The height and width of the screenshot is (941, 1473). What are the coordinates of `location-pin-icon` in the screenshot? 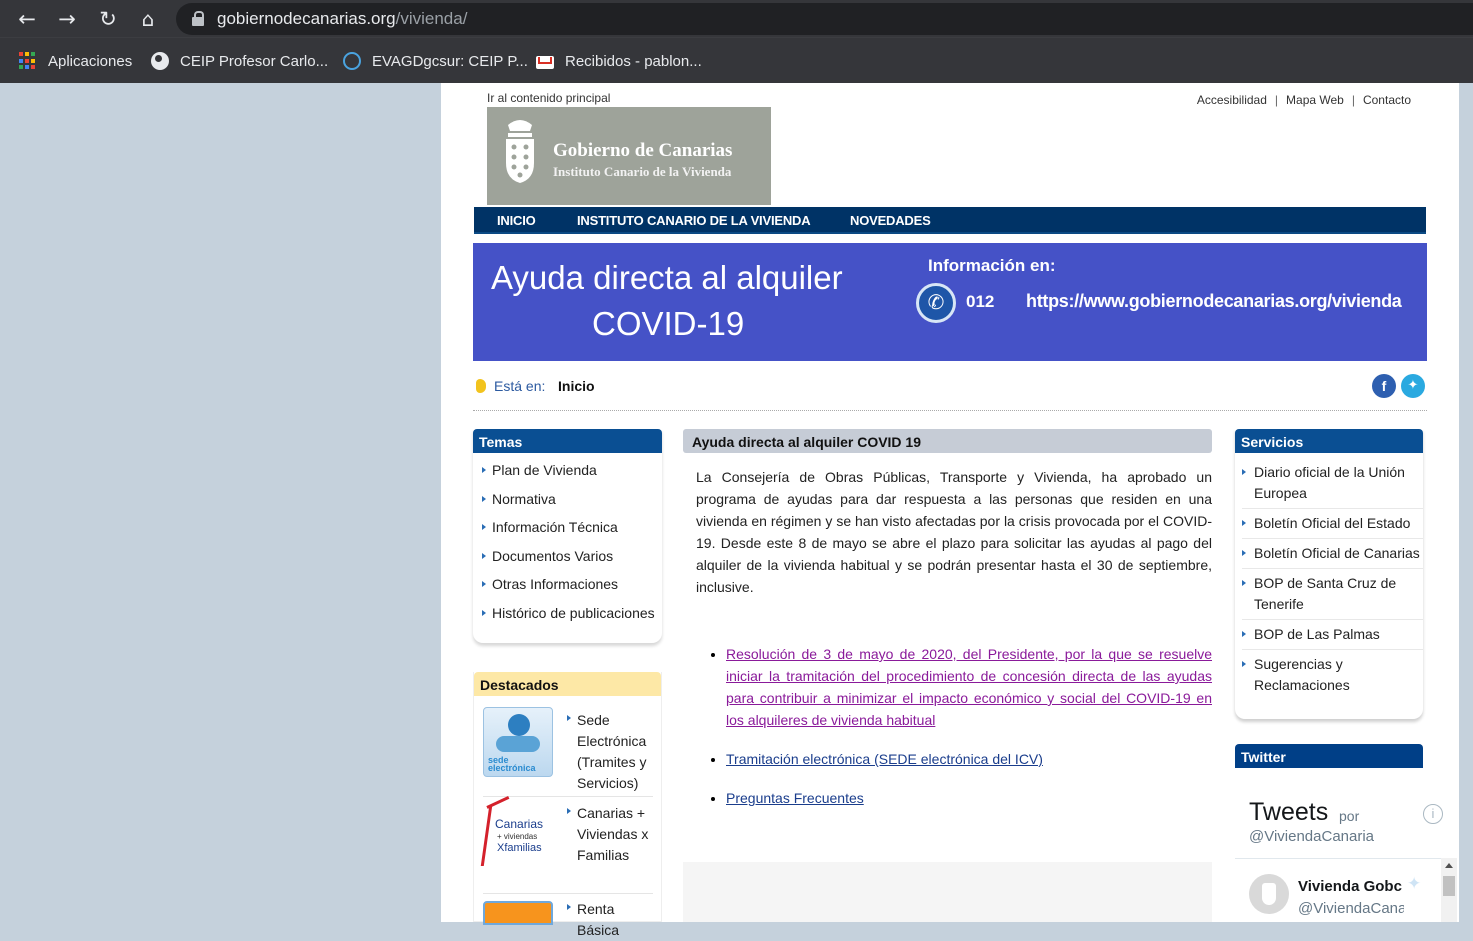 It's located at (481, 386).